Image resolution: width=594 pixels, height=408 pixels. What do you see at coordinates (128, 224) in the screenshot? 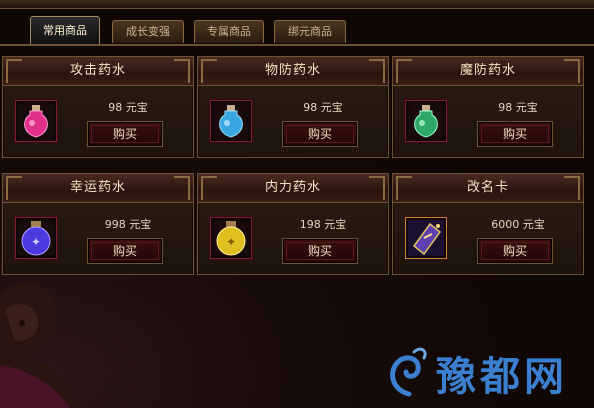
I see `item-price: 998 元宝` at bounding box center [128, 224].